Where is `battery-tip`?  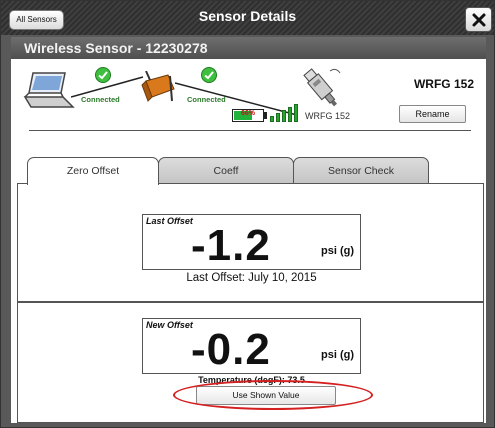 battery-tip is located at coordinates (265, 115).